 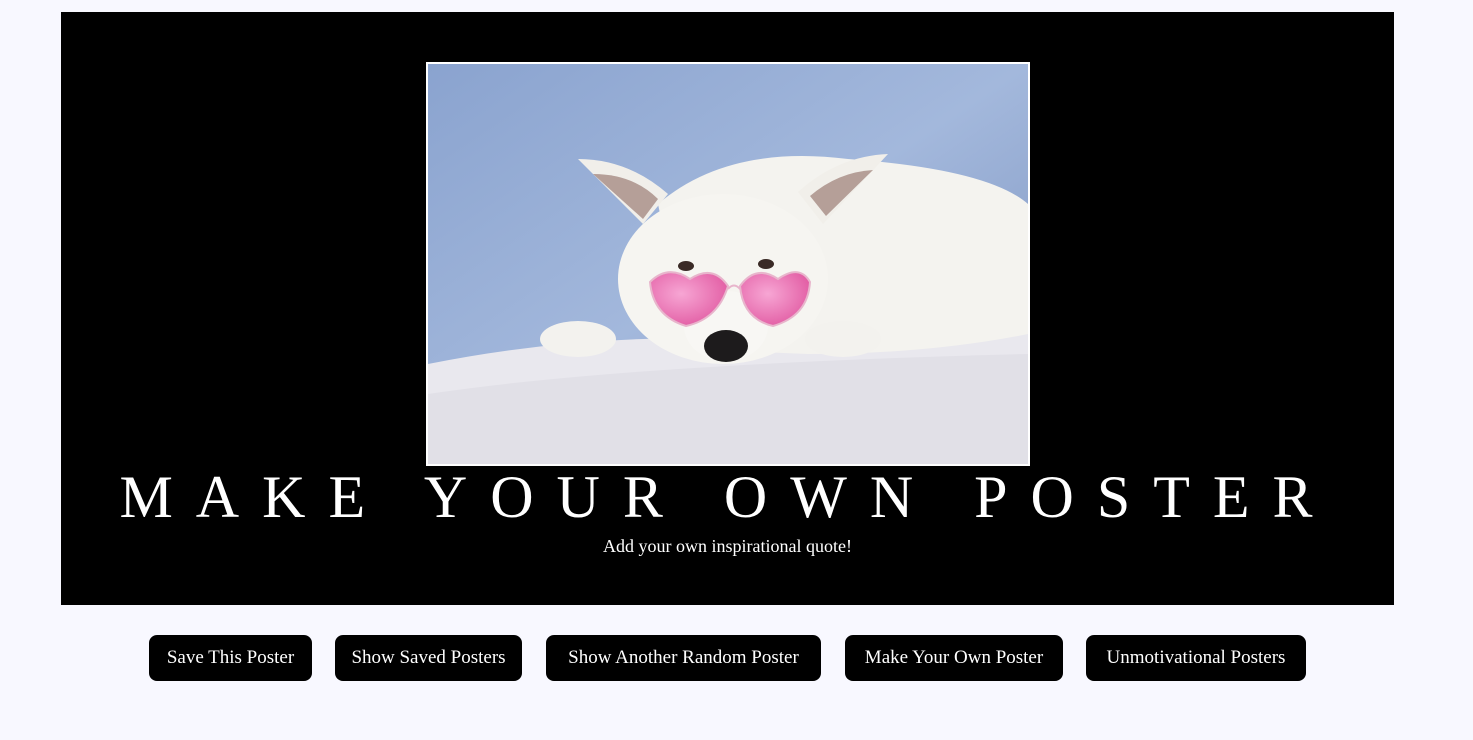 What do you see at coordinates (954, 658) in the screenshot?
I see `make-own-poster-button: Make Your Own Poster` at bounding box center [954, 658].